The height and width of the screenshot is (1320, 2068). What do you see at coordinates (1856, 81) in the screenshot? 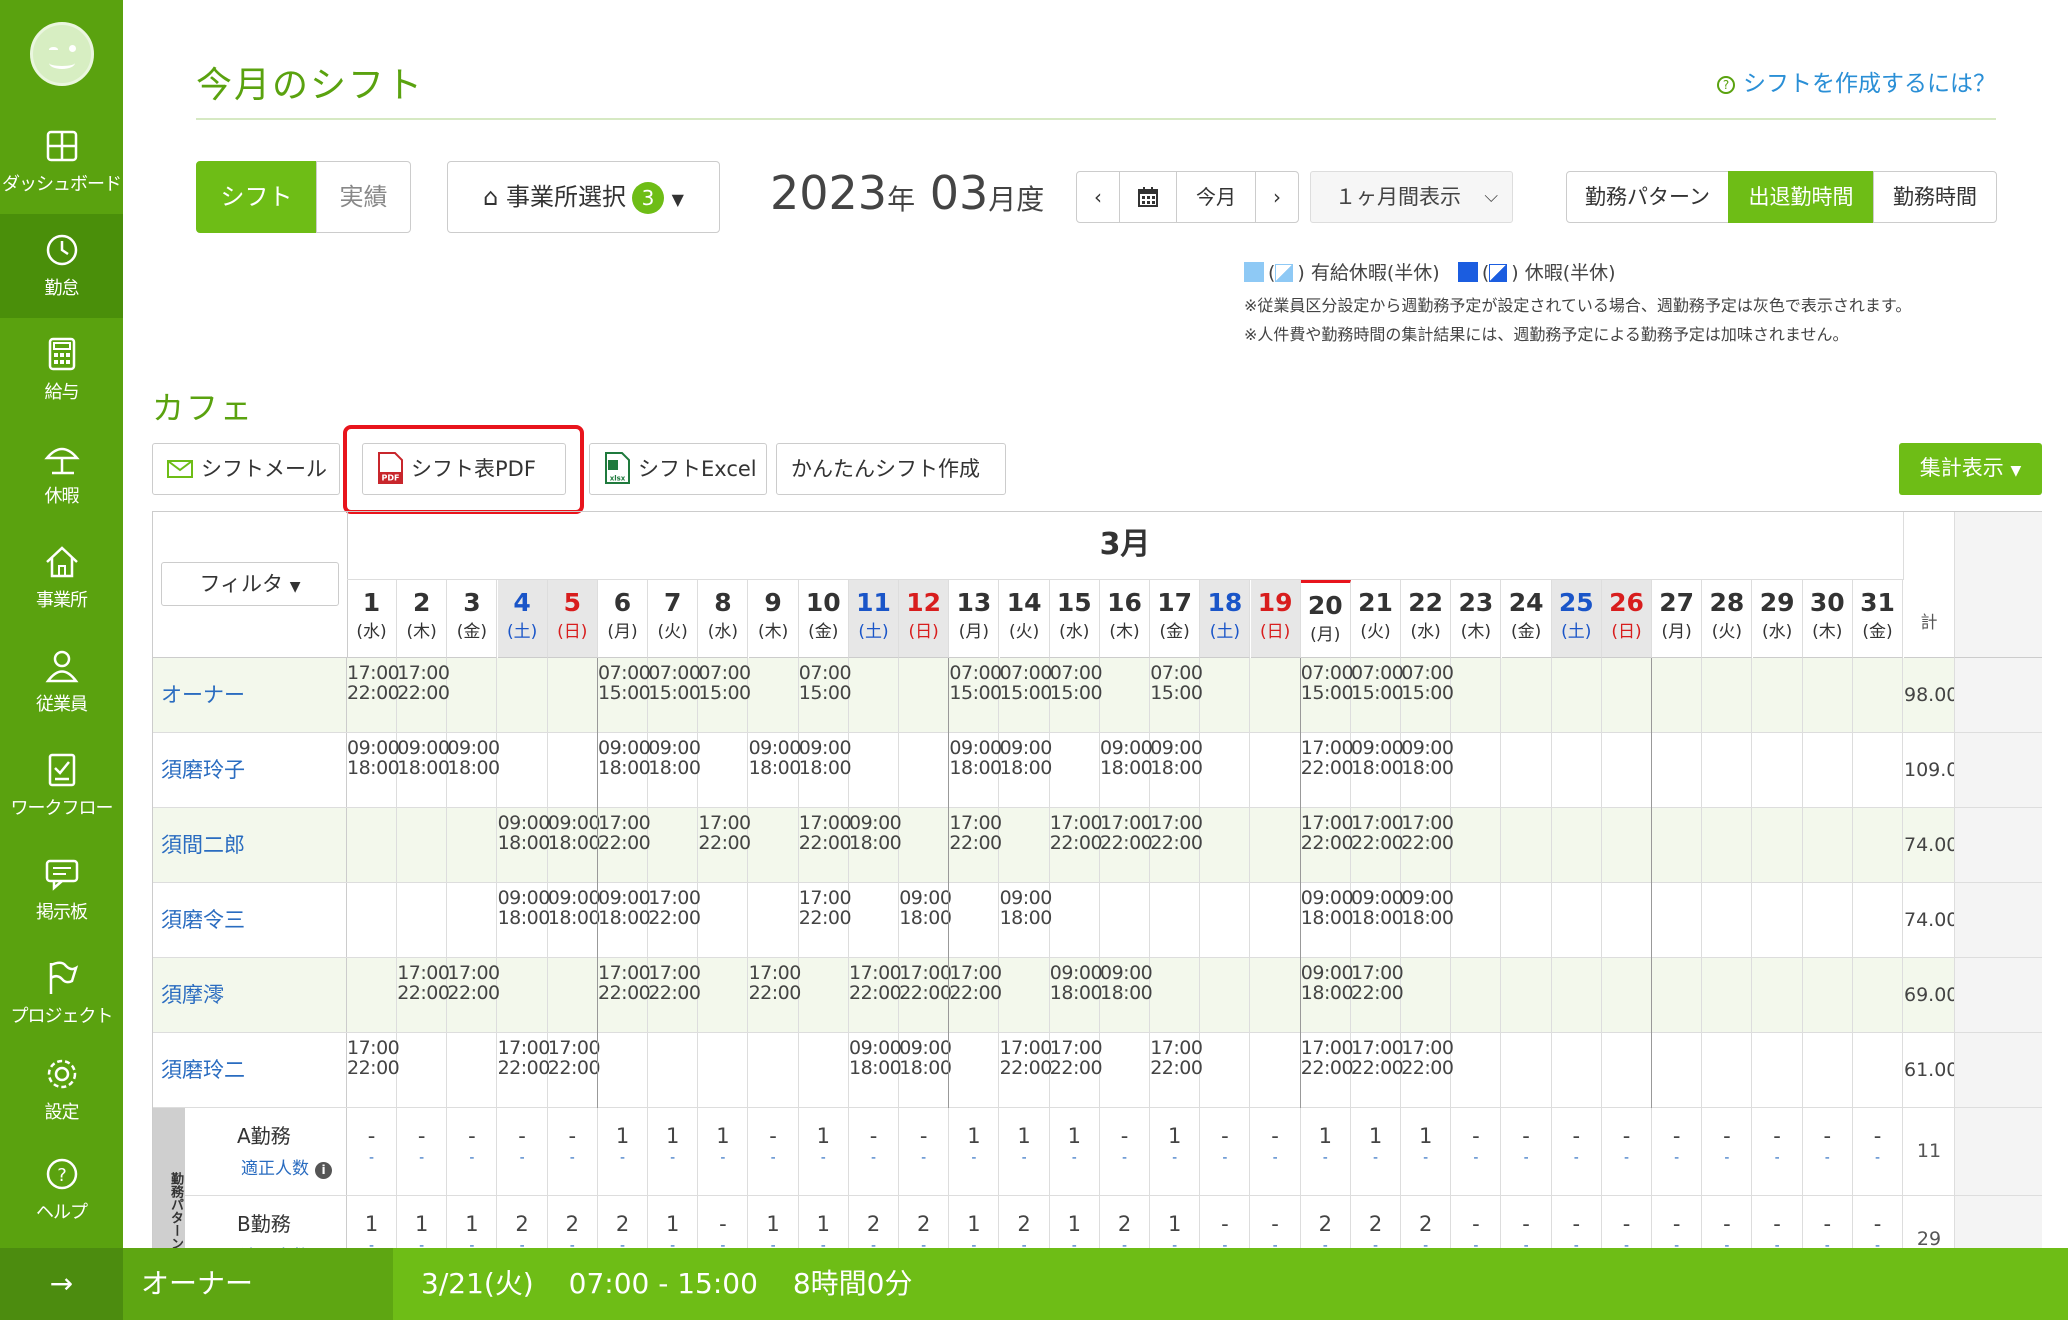
I see `help-link: ? シフトを作成するには？` at bounding box center [1856, 81].